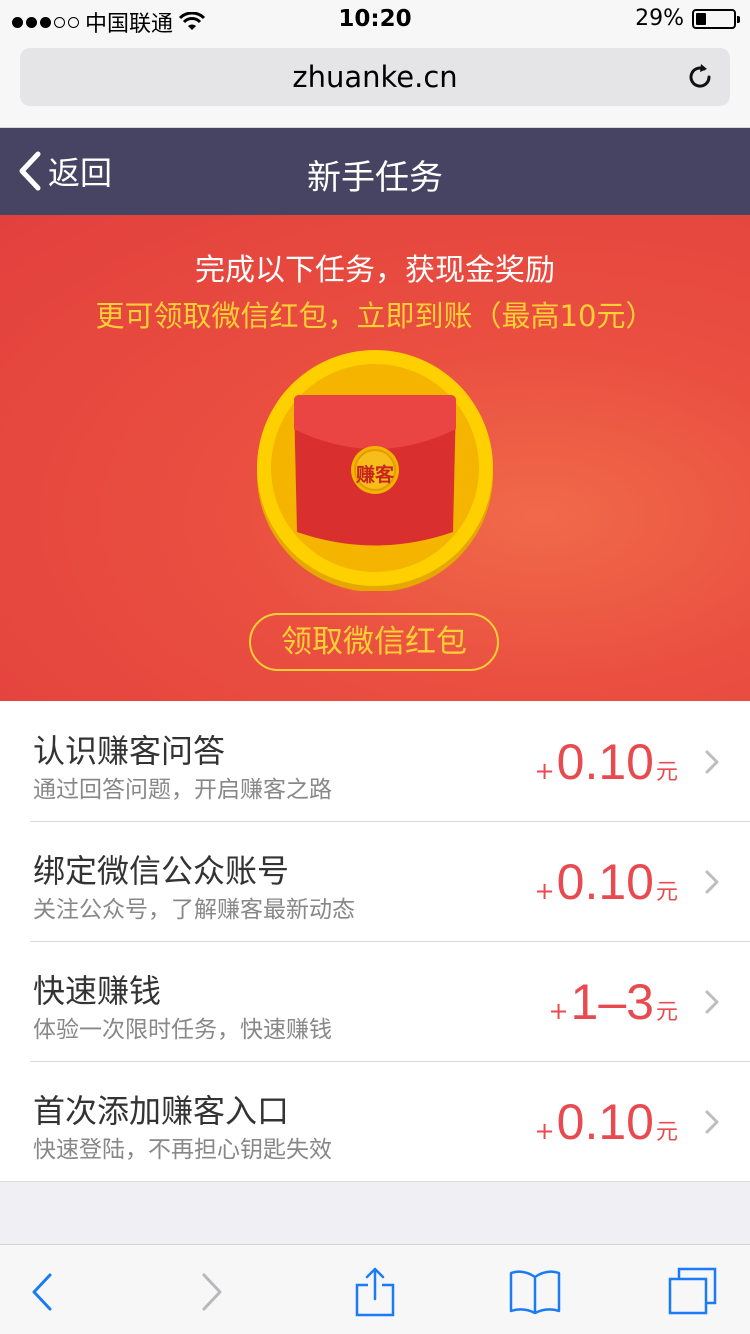 This screenshot has height=1334, width=750. Describe the element at coordinates (535, 1292) in the screenshot. I see `bookmarks-icon` at that location.